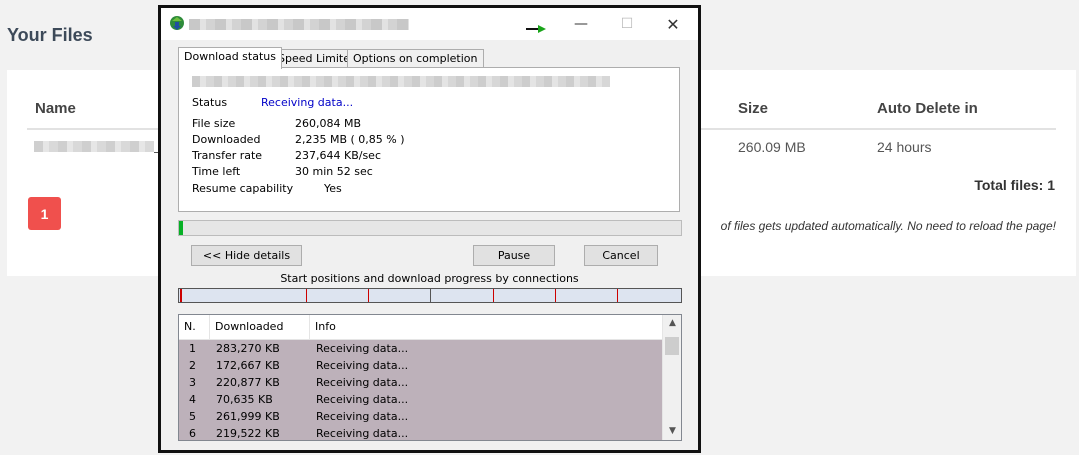 The image size is (1079, 455). What do you see at coordinates (299, 24) in the screenshot?
I see `dialog-title-text` at bounding box center [299, 24].